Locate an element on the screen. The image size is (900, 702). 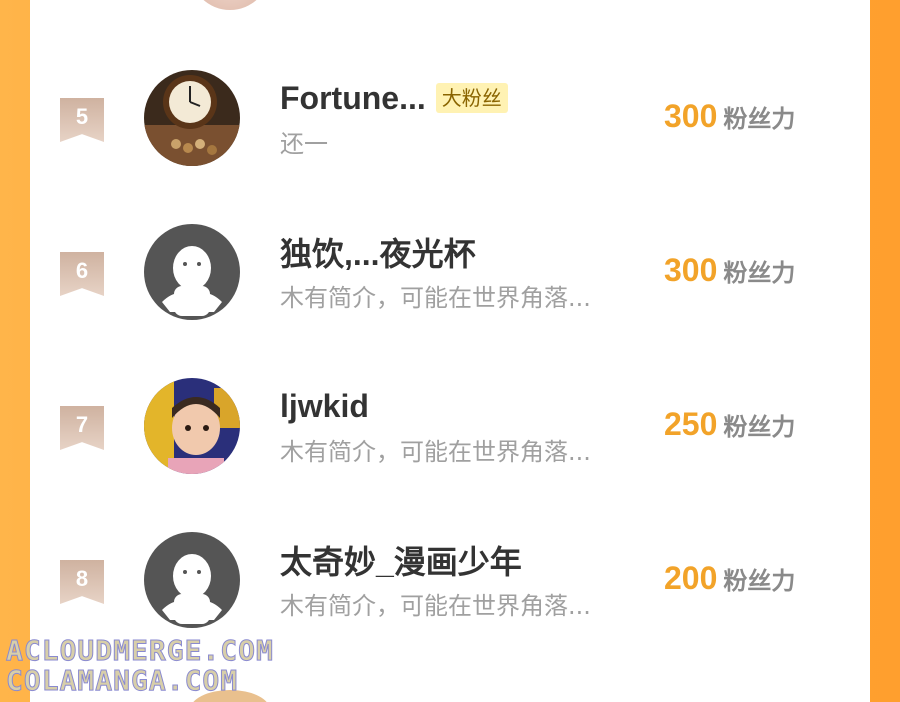
avatar-partial is located at coordinates (230, 5).